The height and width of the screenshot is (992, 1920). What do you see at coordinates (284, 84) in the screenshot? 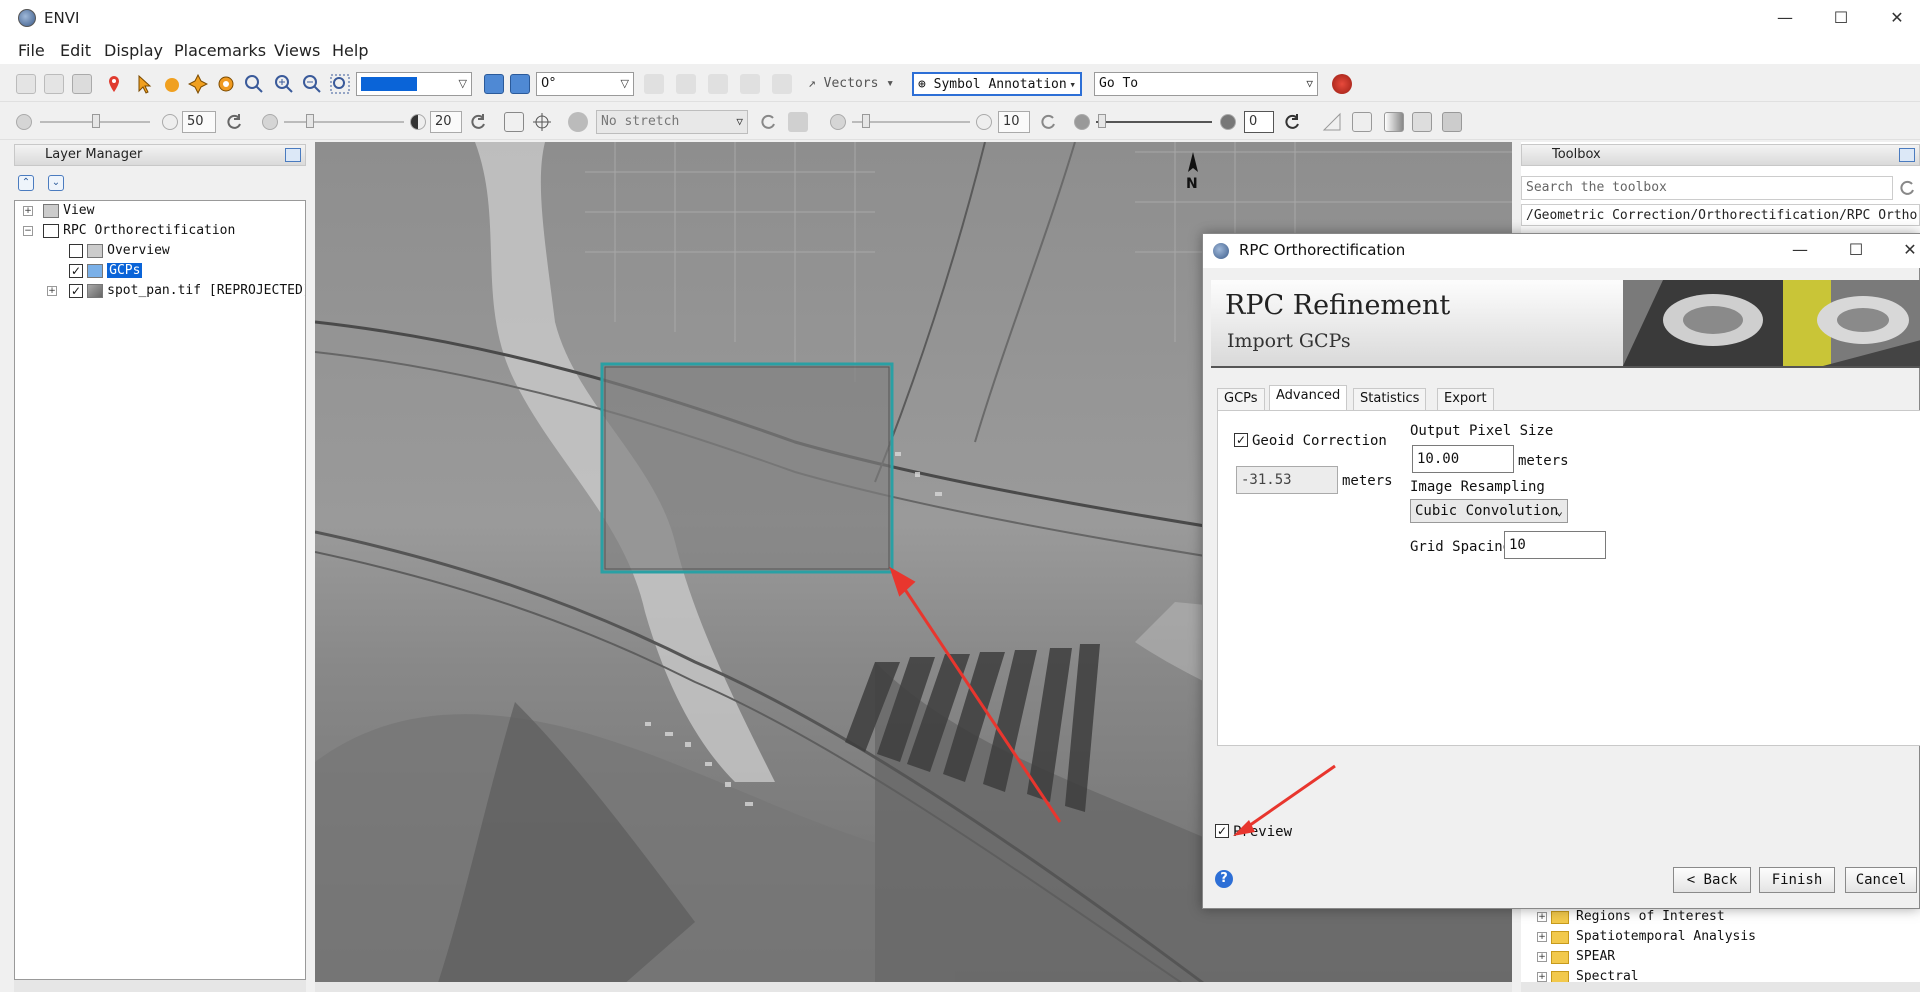
I see `zoom-in-icon` at bounding box center [284, 84].